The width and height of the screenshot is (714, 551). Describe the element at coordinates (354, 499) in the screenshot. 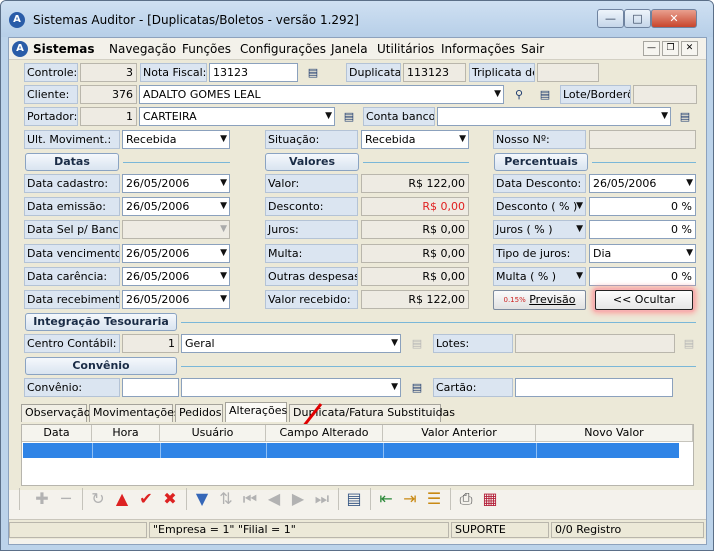

I see `window-tile-icon: ▤` at that location.